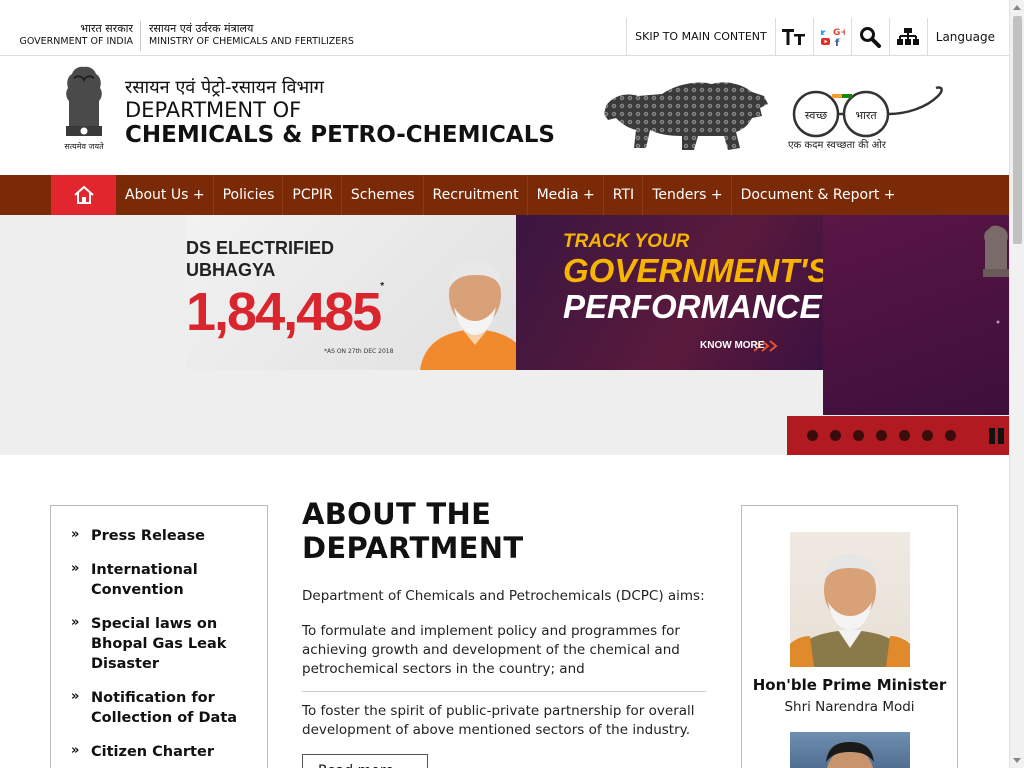 This screenshot has height=768, width=1024. What do you see at coordinates (1001, 436) in the screenshot?
I see `pause-icon-bar` at bounding box center [1001, 436].